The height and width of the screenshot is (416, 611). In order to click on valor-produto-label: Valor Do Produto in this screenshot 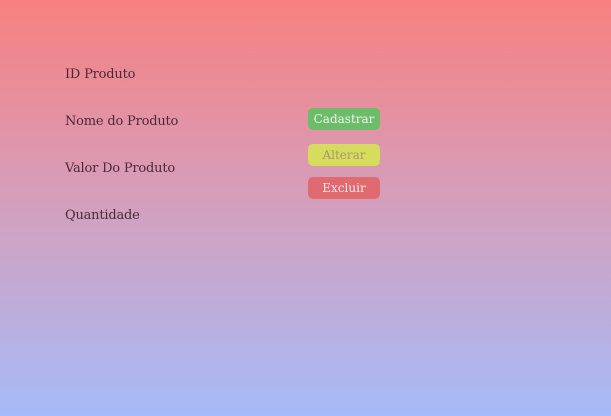, I will do `click(120, 168)`.